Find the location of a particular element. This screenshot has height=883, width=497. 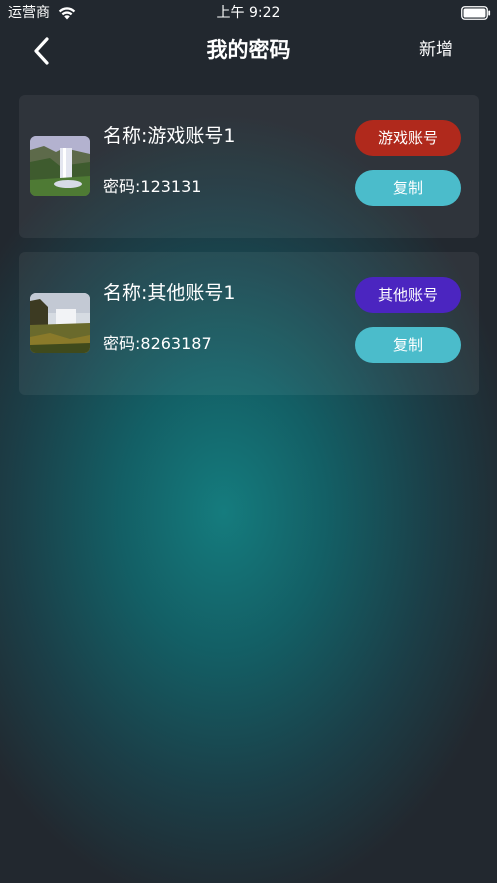

password-card: 名称:游戏账号1 密码:123131 游戏账号 复制 is located at coordinates (249, 166).